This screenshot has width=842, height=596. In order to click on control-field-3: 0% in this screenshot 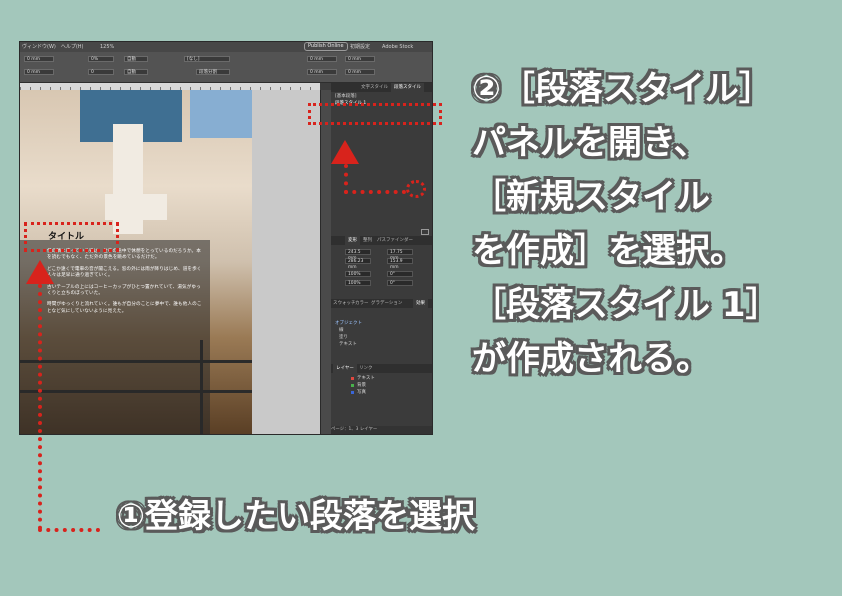, I will do `click(101, 59)`.